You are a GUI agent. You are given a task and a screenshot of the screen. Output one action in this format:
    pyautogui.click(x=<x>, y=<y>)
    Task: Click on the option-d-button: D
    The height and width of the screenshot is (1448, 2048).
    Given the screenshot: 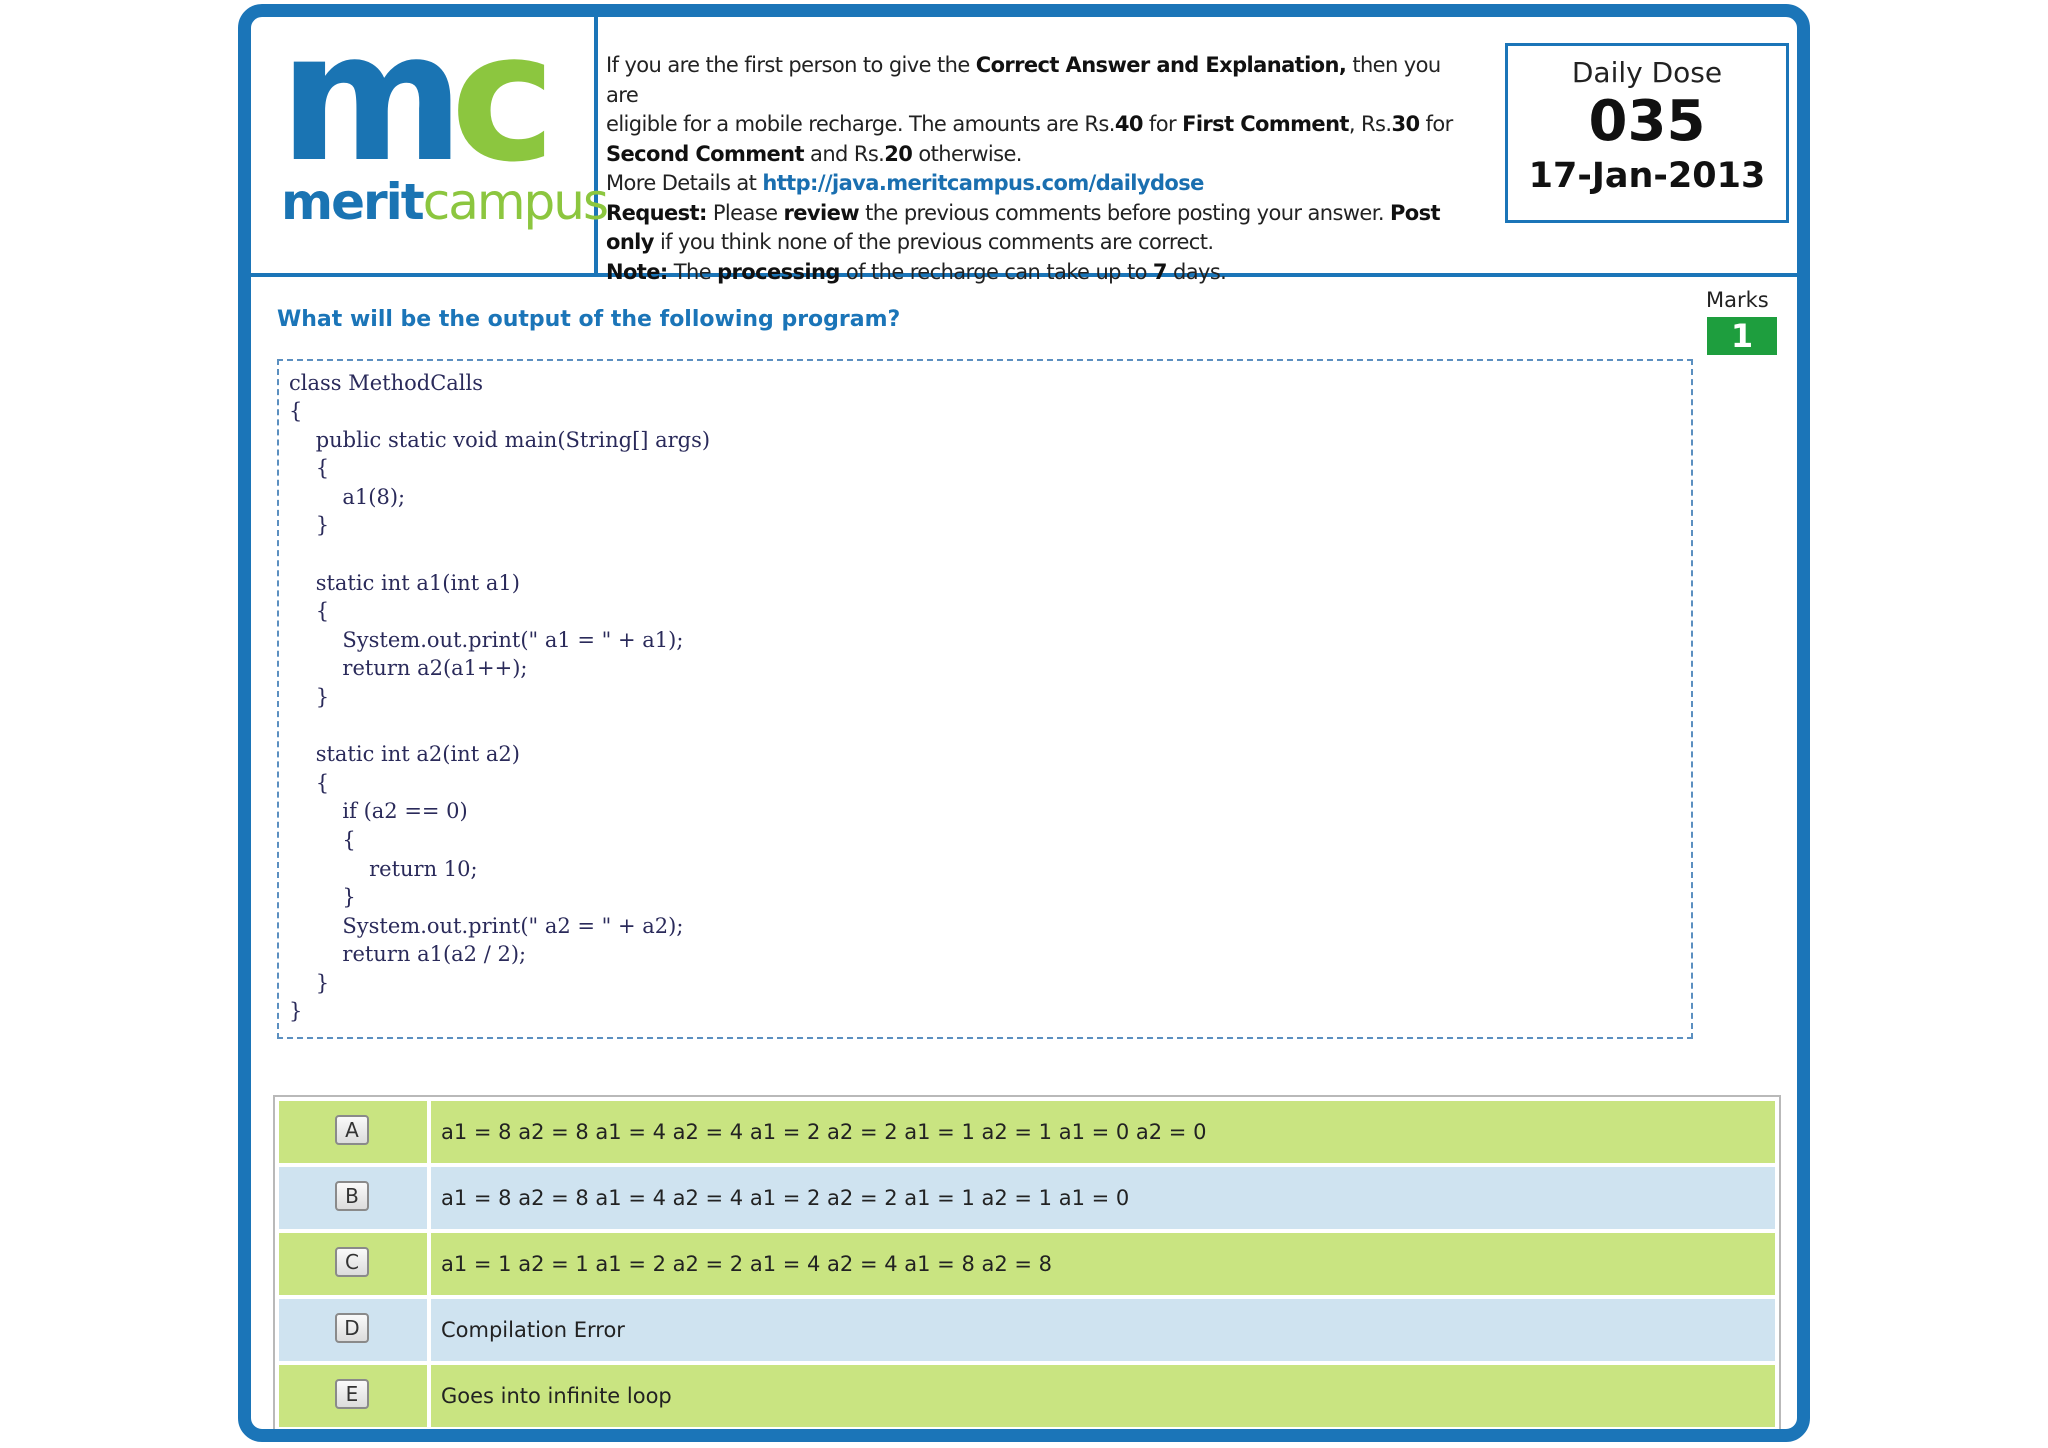 What is the action you would take?
    pyautogui.click(x=352, y=1328)
    